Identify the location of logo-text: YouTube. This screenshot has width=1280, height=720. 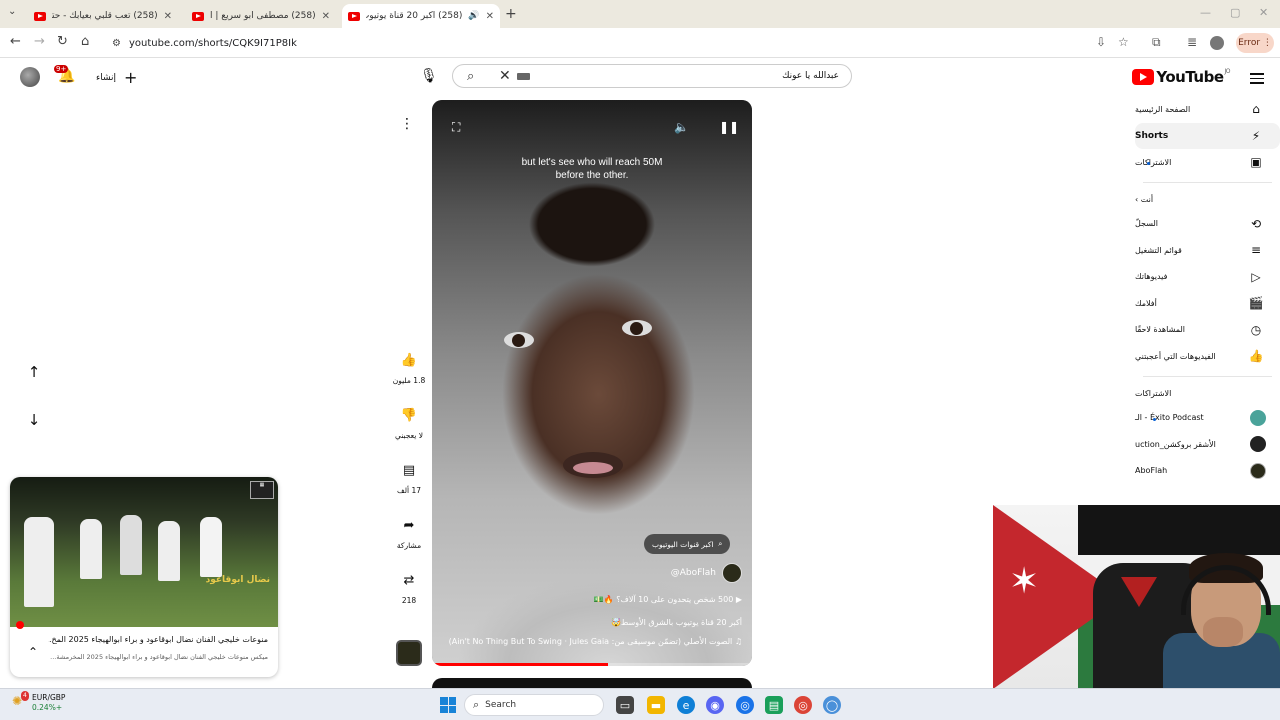
(1190, 77).